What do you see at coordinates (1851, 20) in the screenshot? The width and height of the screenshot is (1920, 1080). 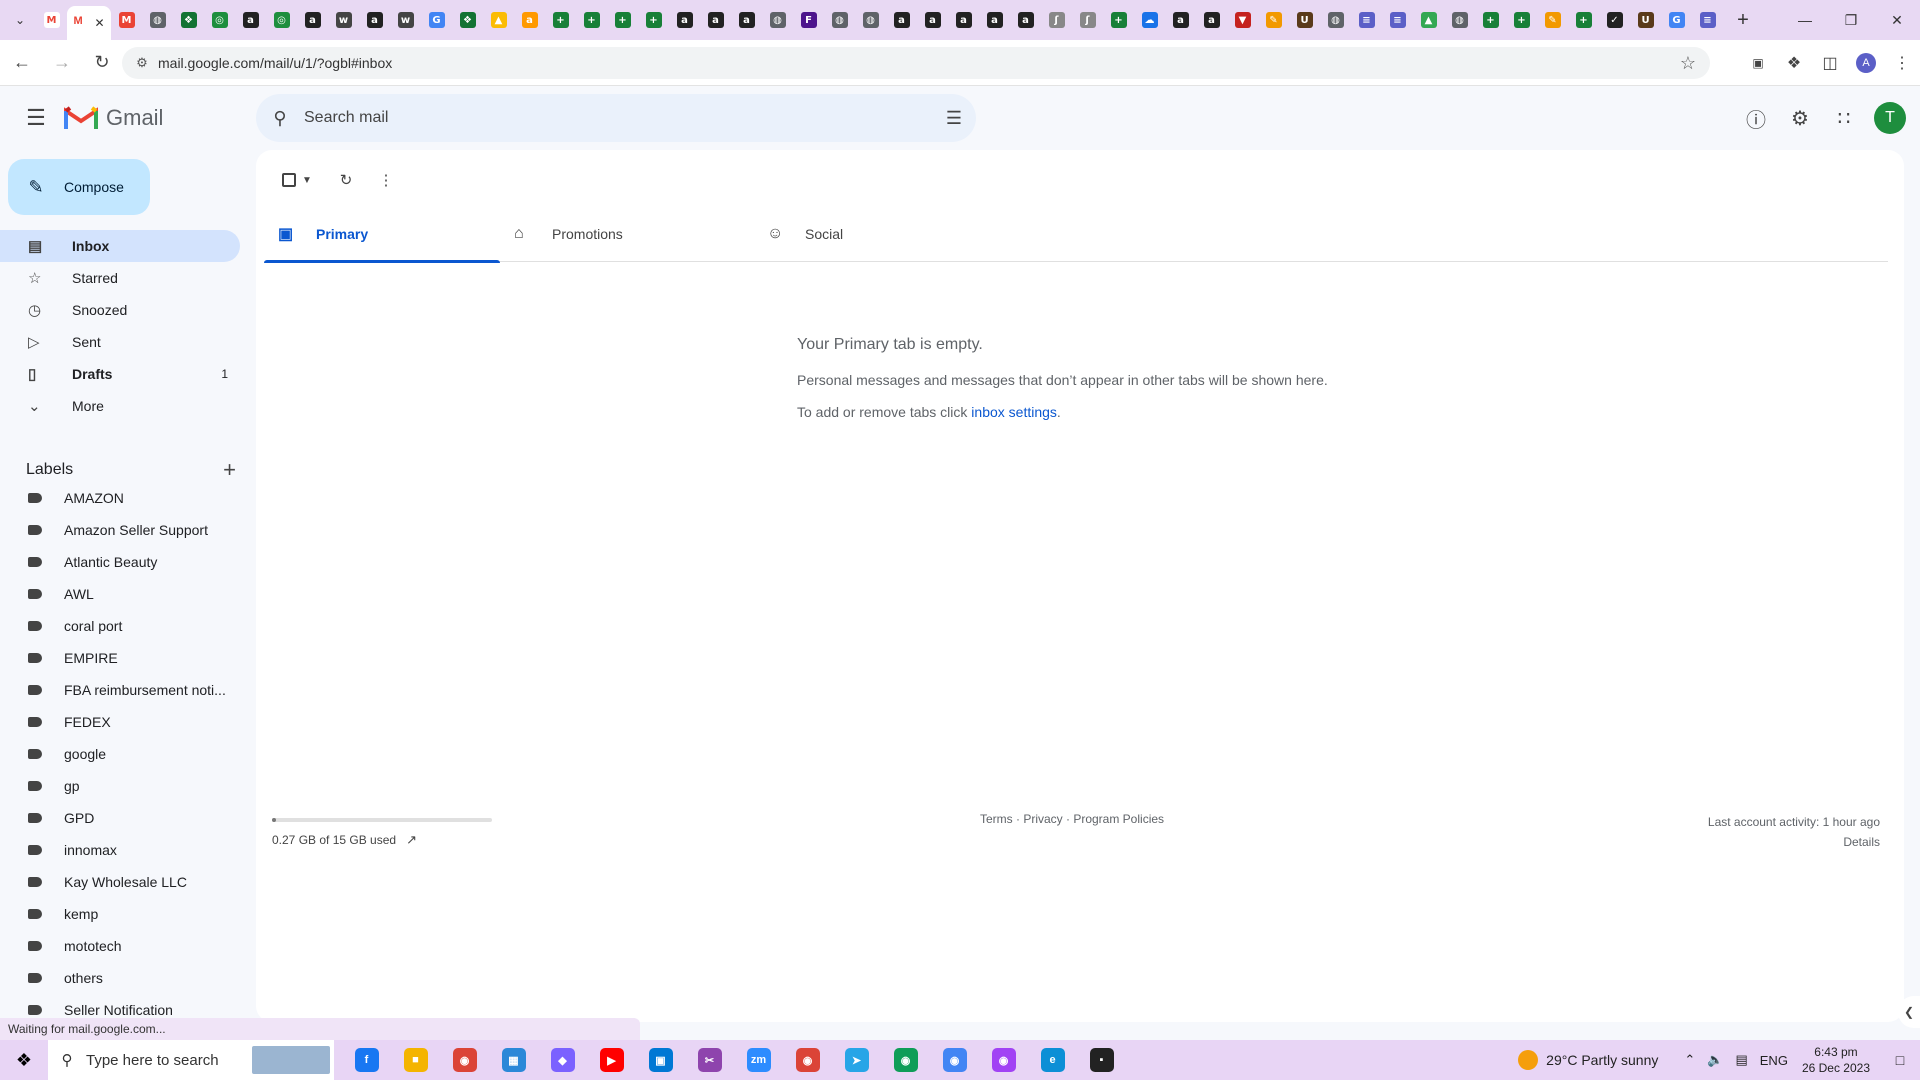 I see `restore-icon: ❐` at bounding box center [1851, 20].